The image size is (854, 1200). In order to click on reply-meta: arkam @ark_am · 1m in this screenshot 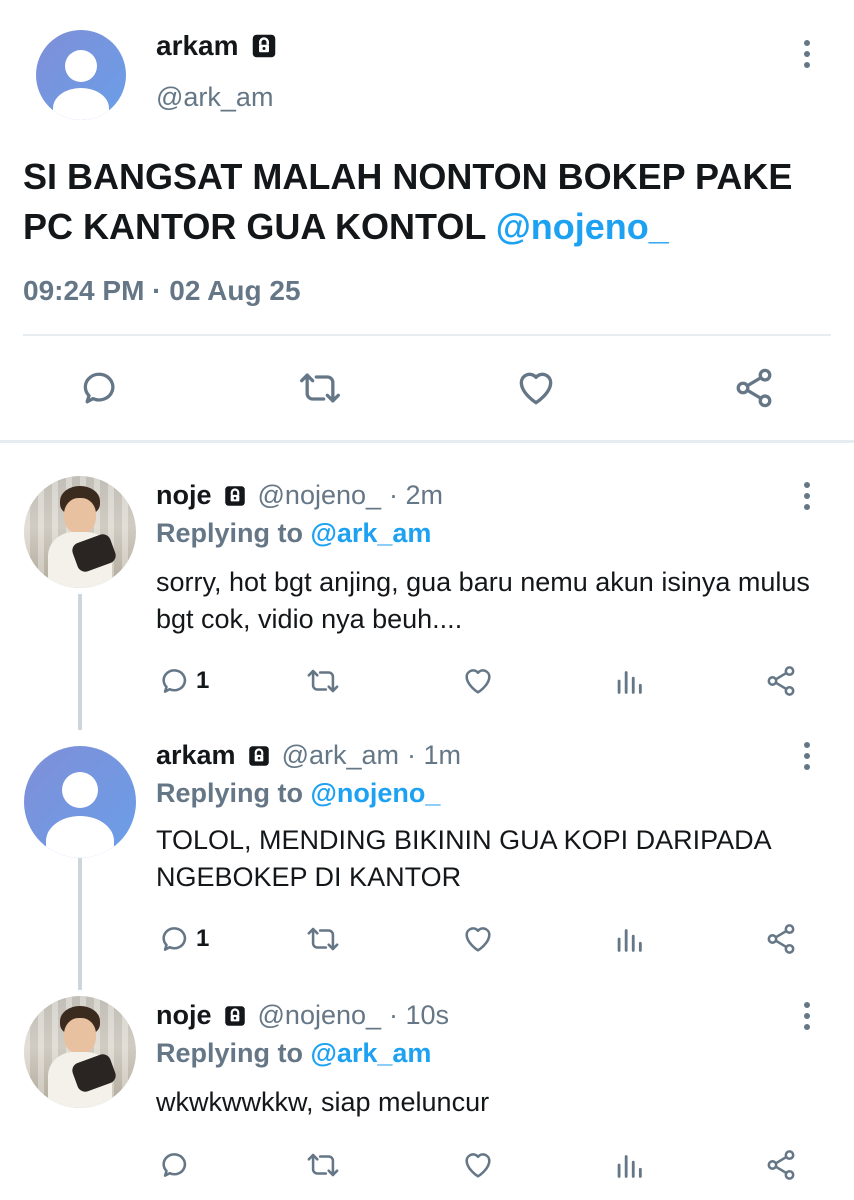, I will do `click(308, 755)`.